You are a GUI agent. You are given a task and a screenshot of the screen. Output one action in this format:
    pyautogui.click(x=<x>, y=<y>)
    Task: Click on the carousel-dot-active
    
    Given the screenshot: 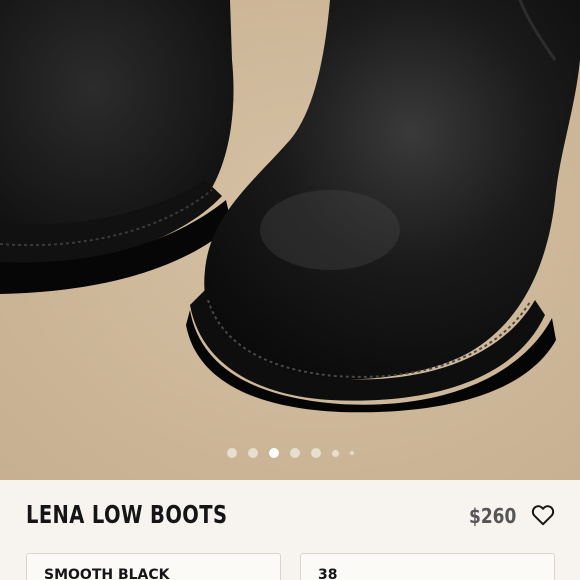 What is the action you would take?
    pyautogui.click(x=273, y=453)
    